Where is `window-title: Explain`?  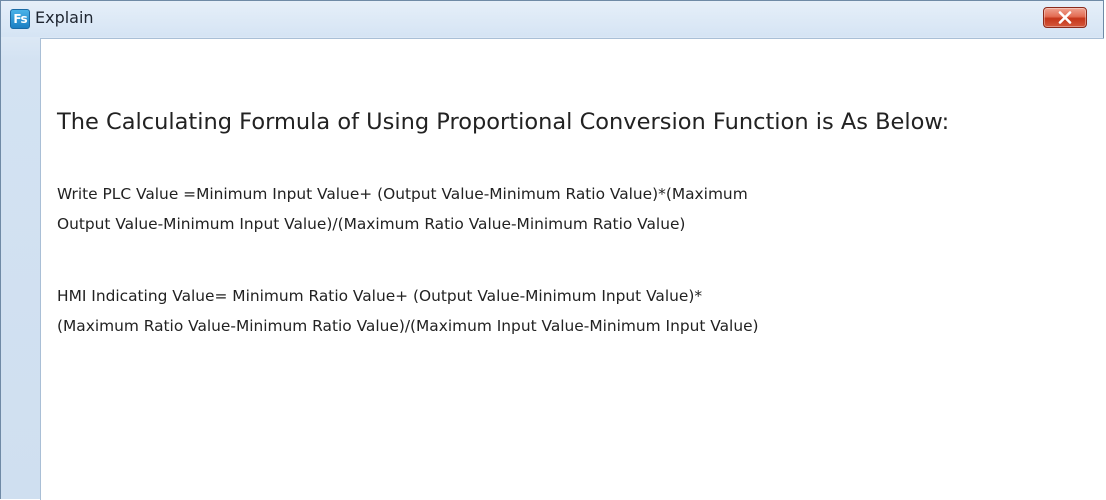 window-title: Explain is located at coordinates (64, 17).